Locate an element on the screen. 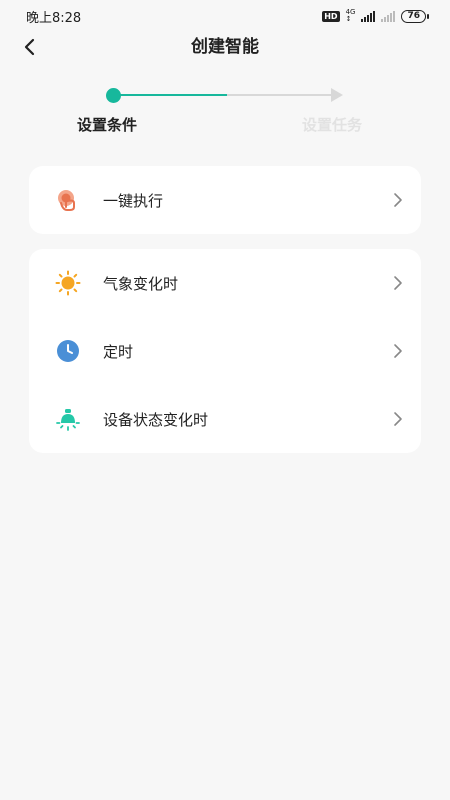 The width and height of the screenshot is (450, 800). network-type: 4G ↕ is located at coordinates (350, 15).